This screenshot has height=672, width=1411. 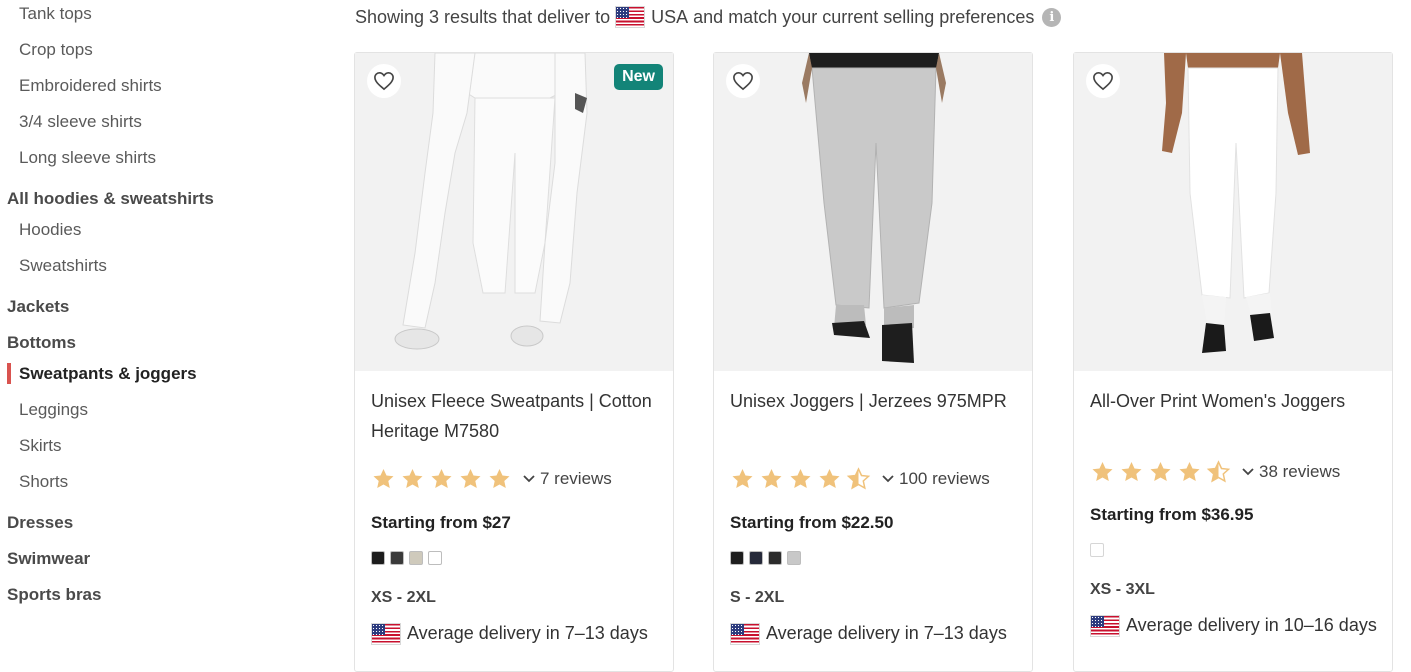 What do you see at coordinates (54, 595) in the screenshot?
I see `sidebar-item-sports-bras: Sports bras` at bounding box center [54, 595].